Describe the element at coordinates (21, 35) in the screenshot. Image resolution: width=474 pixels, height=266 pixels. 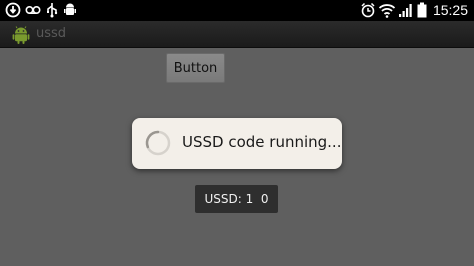
I see `android-icon` at that location.